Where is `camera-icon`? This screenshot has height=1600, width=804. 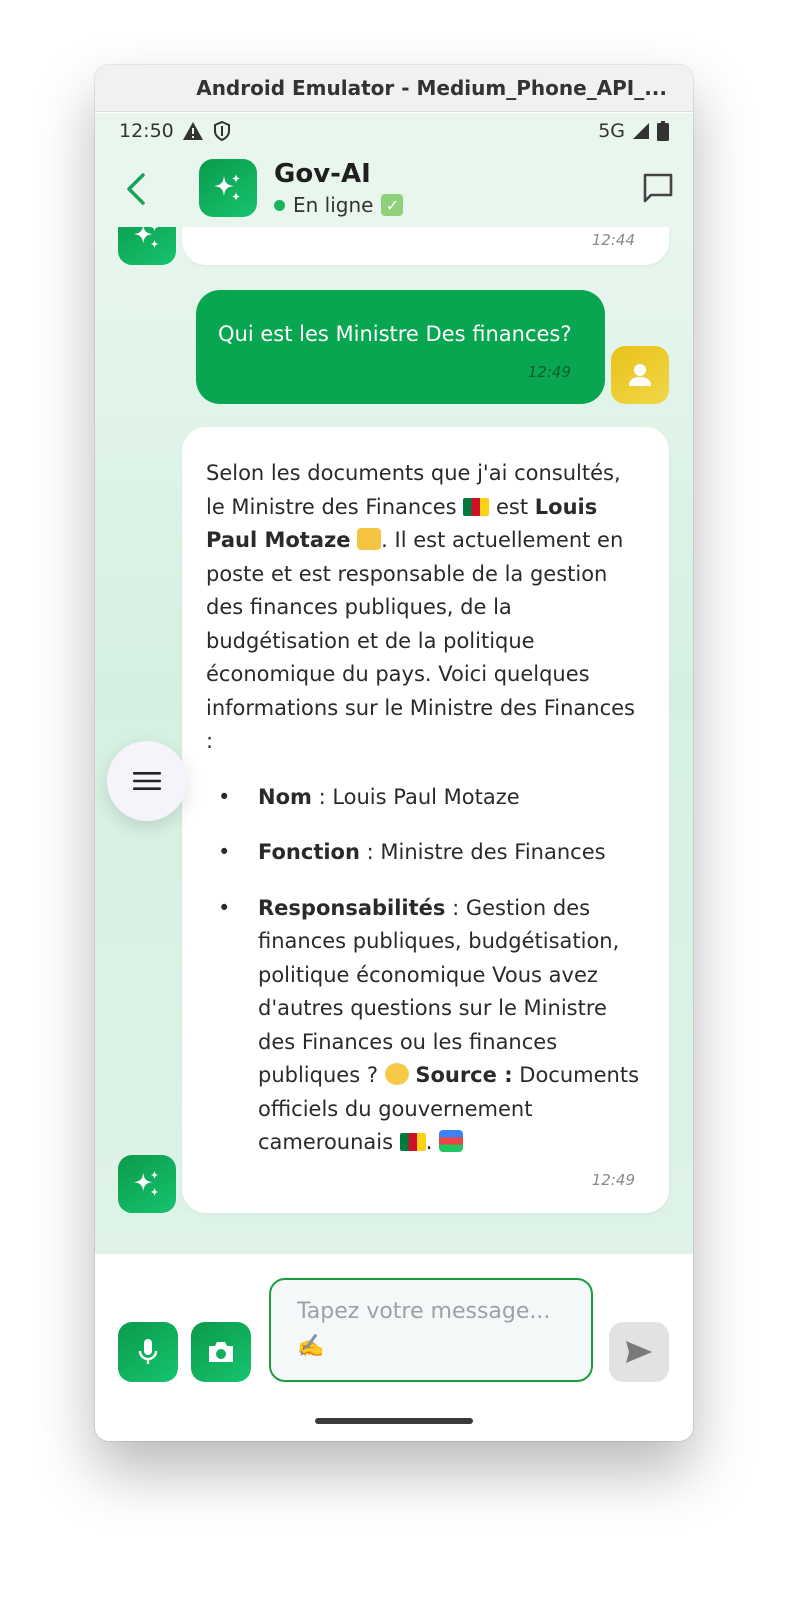 camera-icon is located at coordinates (221, 1352).